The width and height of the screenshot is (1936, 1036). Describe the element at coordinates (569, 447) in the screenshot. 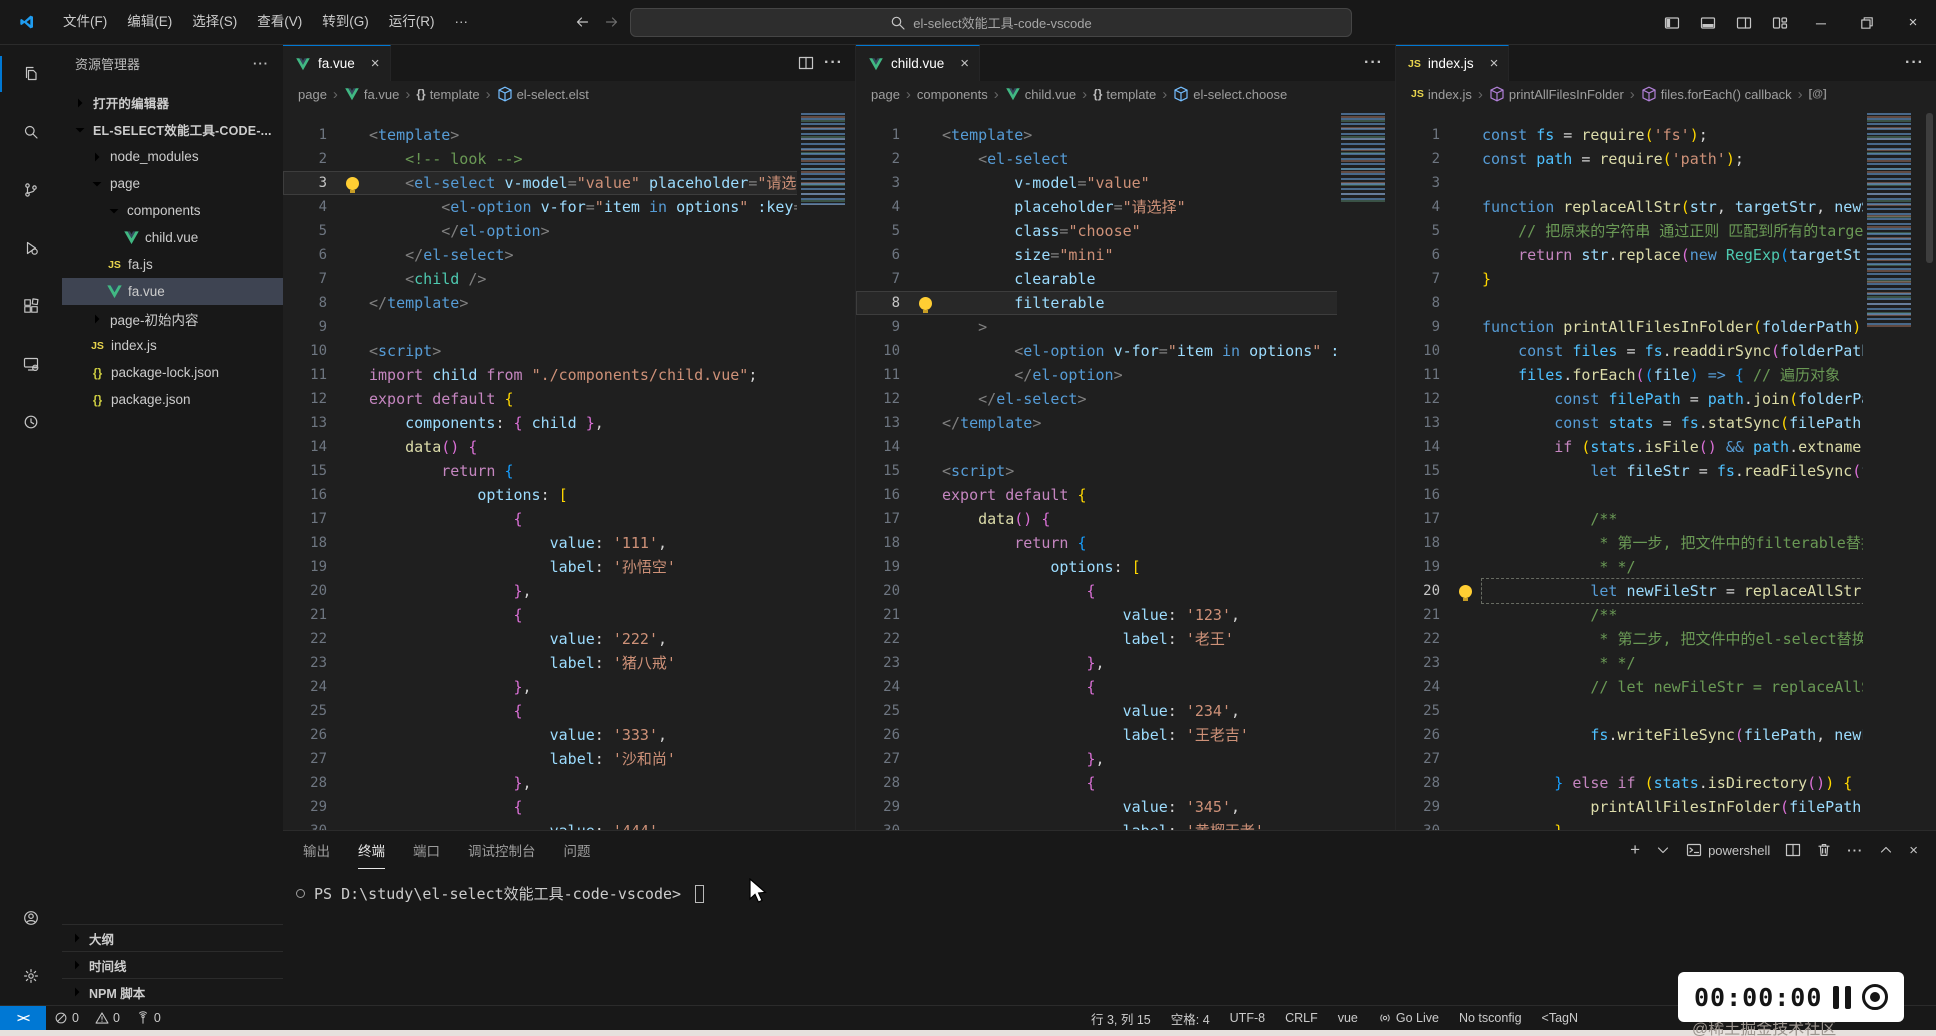

I see `code-line: 14 data() {` at that location.